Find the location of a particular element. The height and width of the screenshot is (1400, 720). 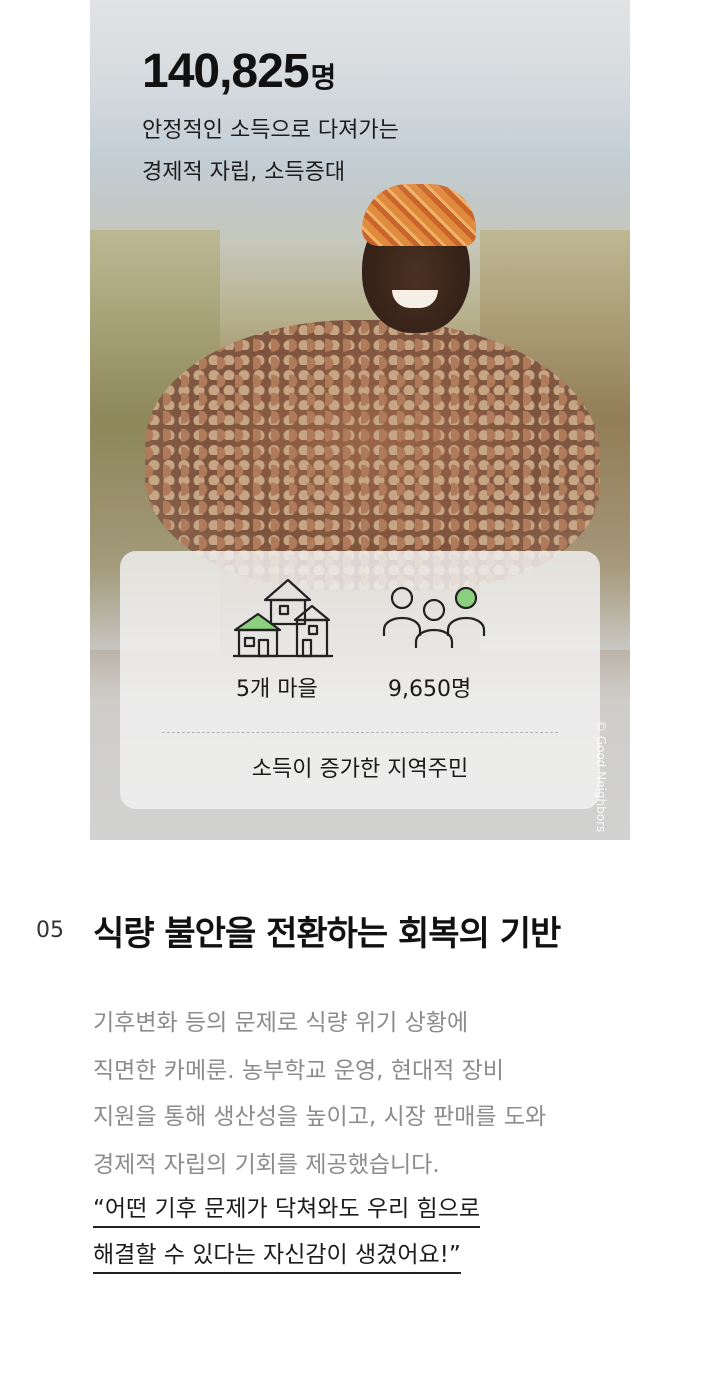

section-paragraph-line: 기후변화 등의 문제로 식량 위기 상황에 is located at coordinates (281, 1023).